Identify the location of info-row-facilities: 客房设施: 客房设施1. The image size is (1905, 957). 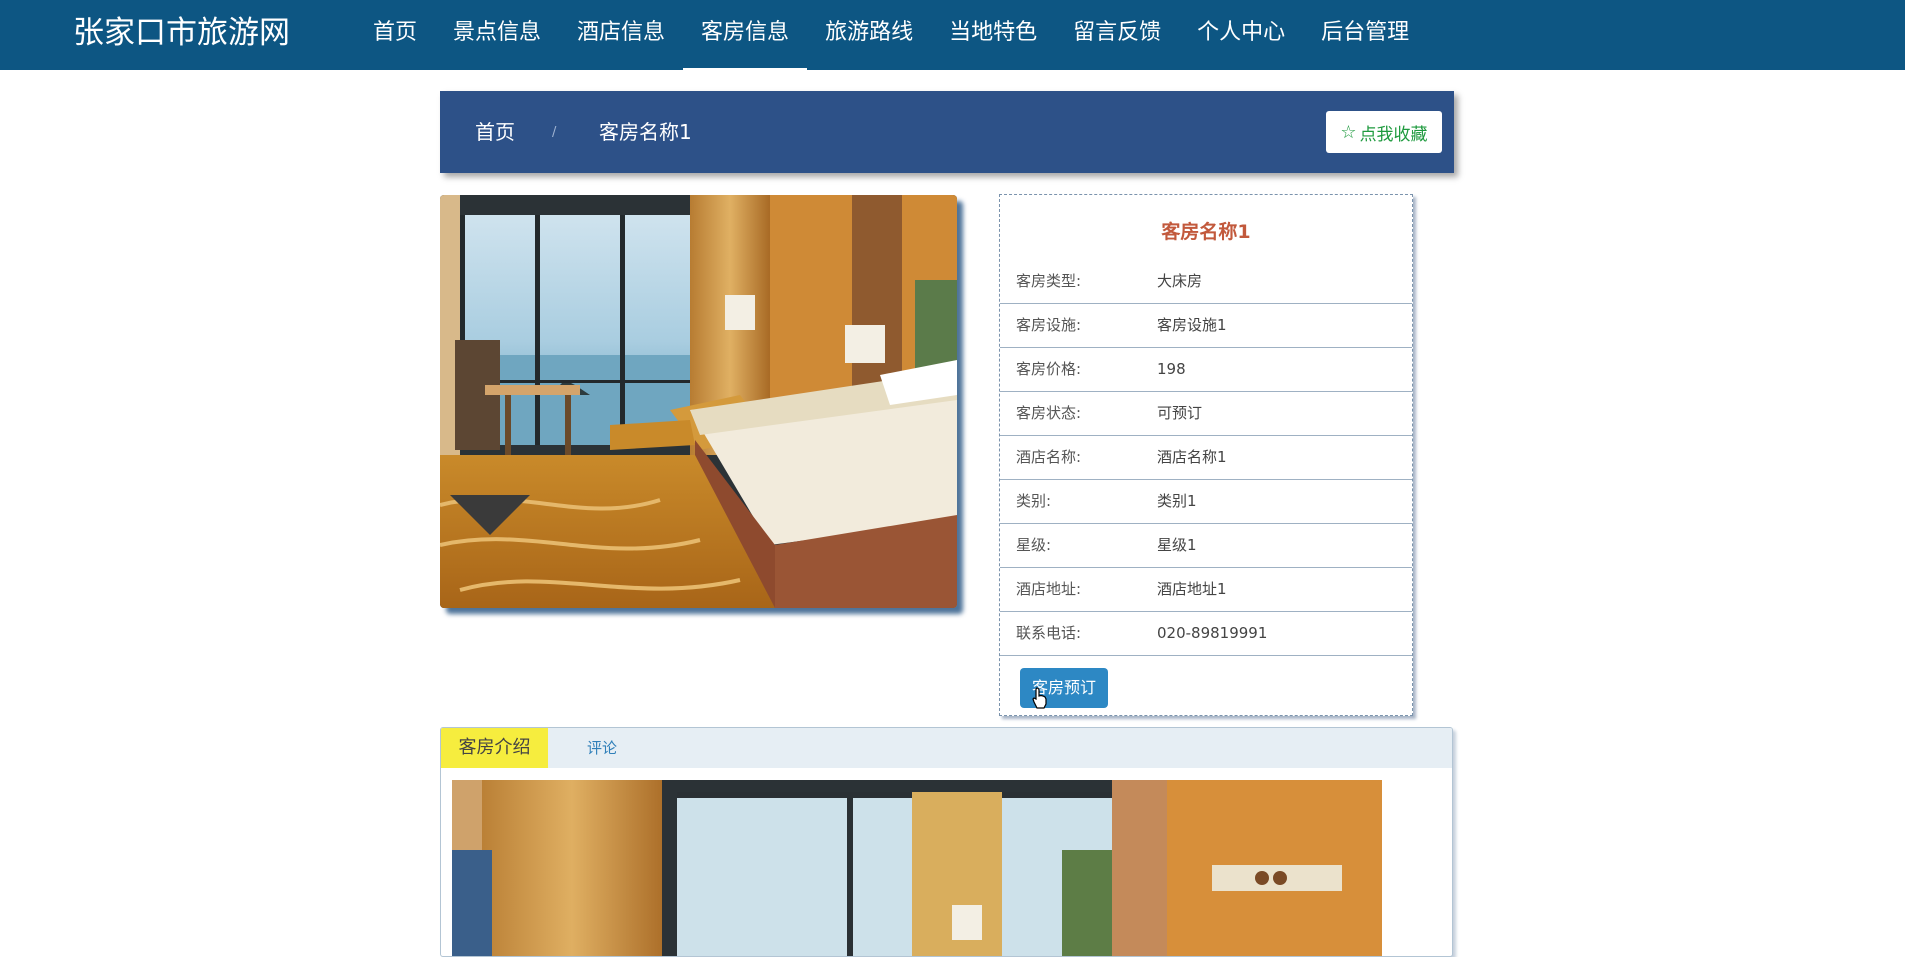
(1206, 325).